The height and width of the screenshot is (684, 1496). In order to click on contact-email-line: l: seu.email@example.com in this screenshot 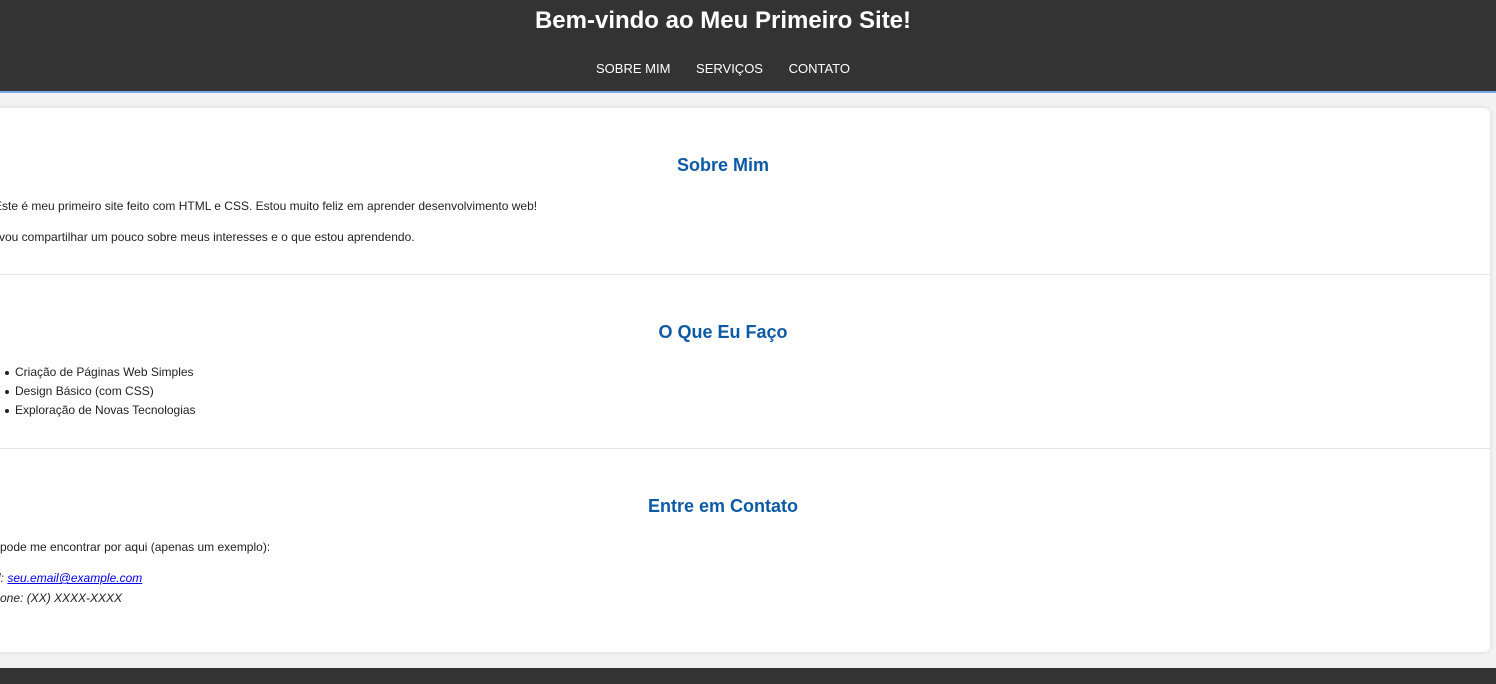, I will do `click(71, 578)`.